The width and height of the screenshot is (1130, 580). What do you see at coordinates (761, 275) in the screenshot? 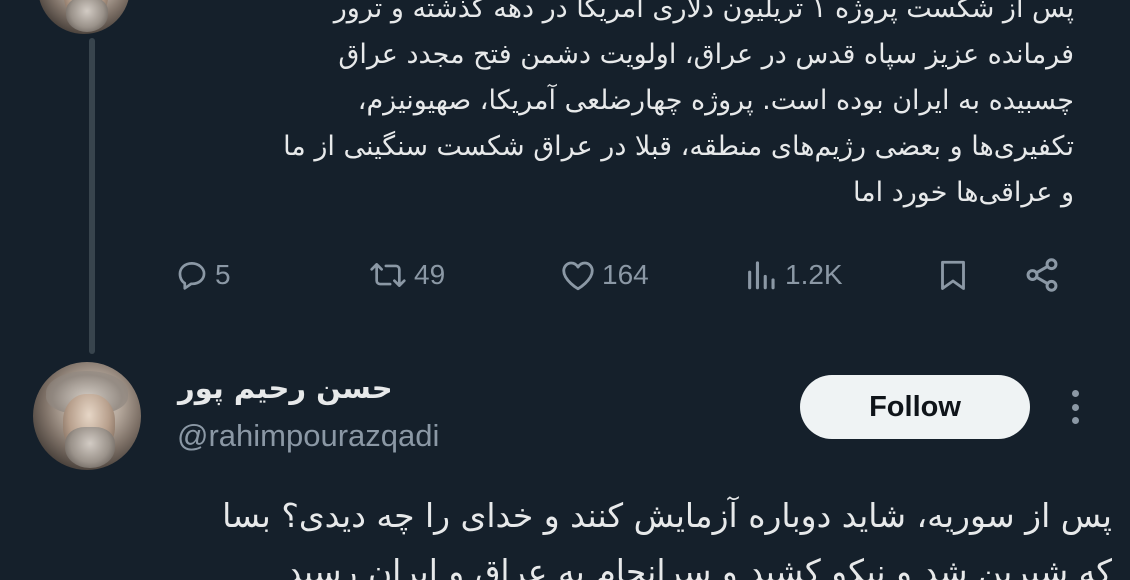
I see `views-chart-icon` at bounding box center [761, 275].